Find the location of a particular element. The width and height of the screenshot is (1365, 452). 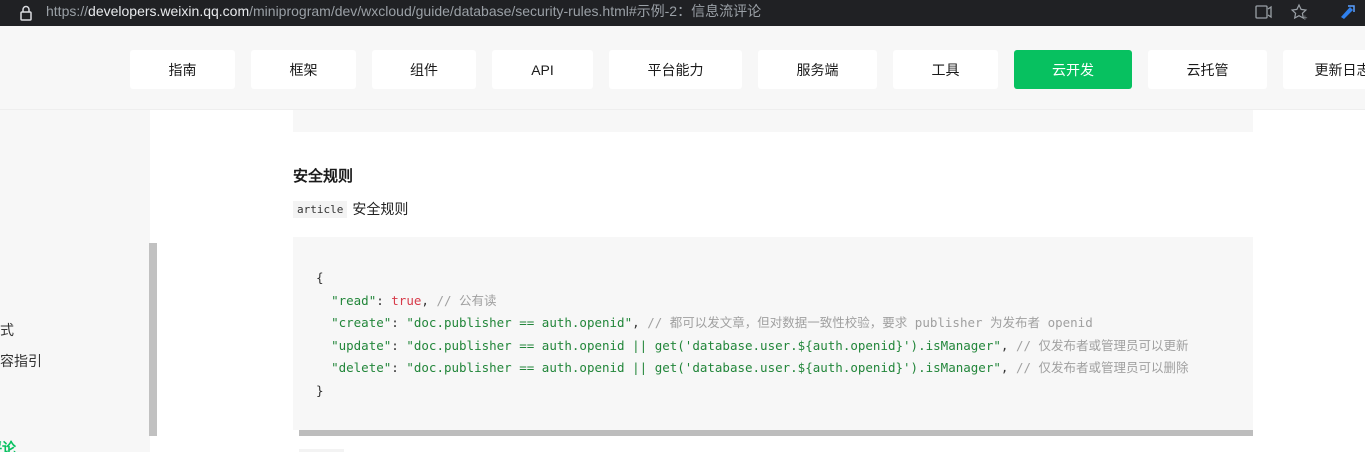

code-key: "delete" is located at coordinates (361, 367).